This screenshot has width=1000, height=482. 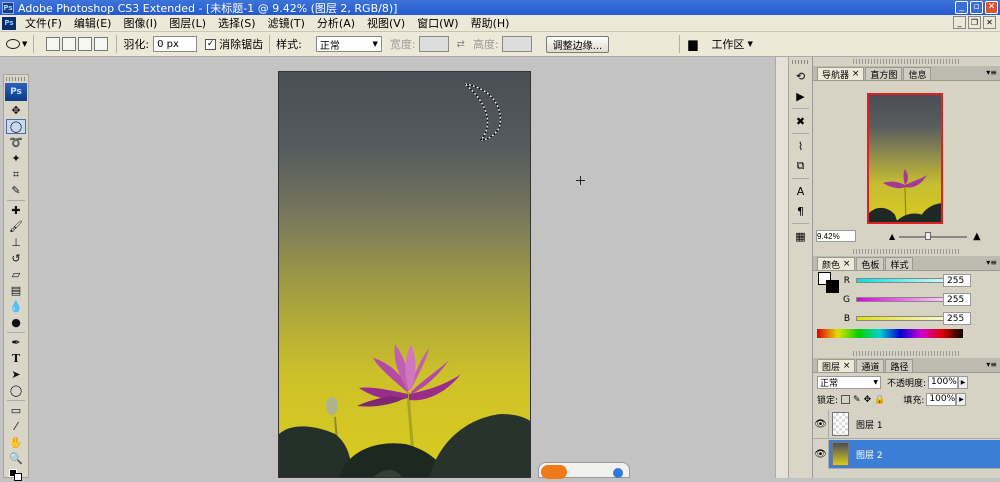 I want to click on opacity-arrow-icon: ▶, so click(x=963, y=382).